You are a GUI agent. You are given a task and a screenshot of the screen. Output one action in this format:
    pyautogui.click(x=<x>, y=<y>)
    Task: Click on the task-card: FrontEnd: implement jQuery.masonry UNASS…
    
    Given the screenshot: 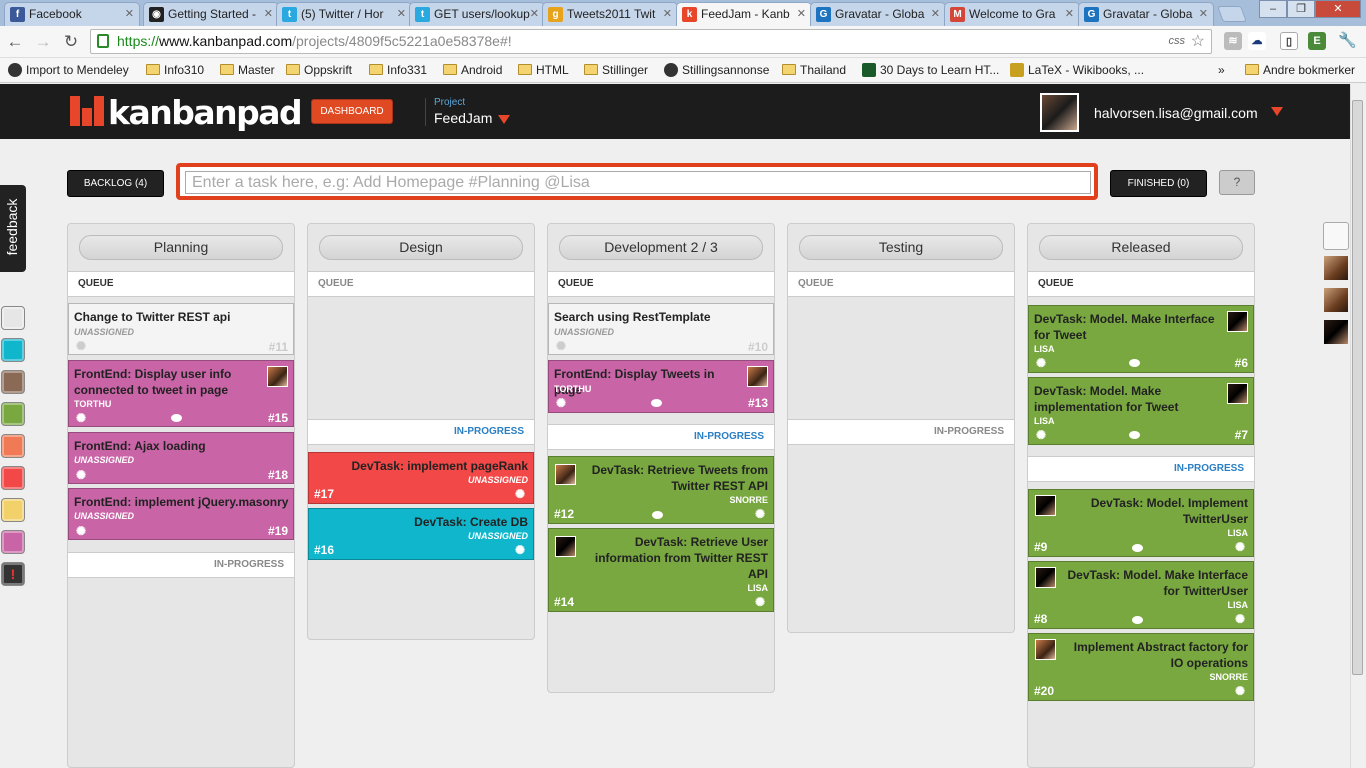 What is the action you would take?
    pyautogui.click(x=181, y=514)
    